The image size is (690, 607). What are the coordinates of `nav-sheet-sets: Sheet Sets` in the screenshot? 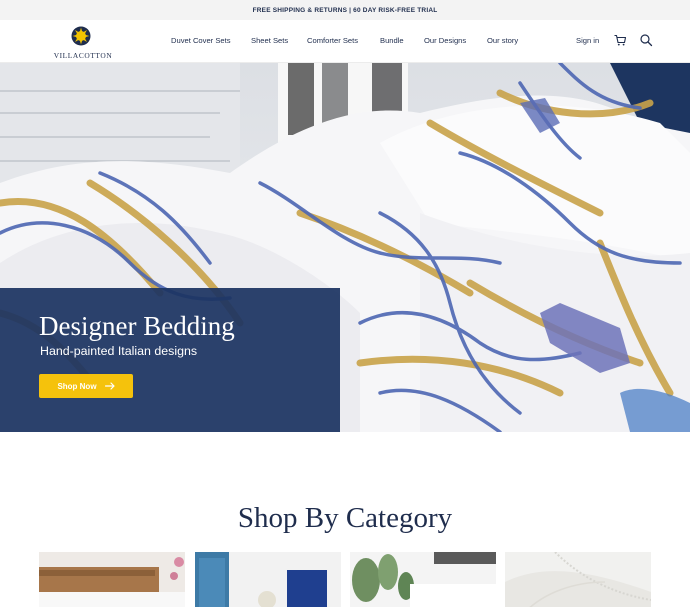 It's located at (269, 40).